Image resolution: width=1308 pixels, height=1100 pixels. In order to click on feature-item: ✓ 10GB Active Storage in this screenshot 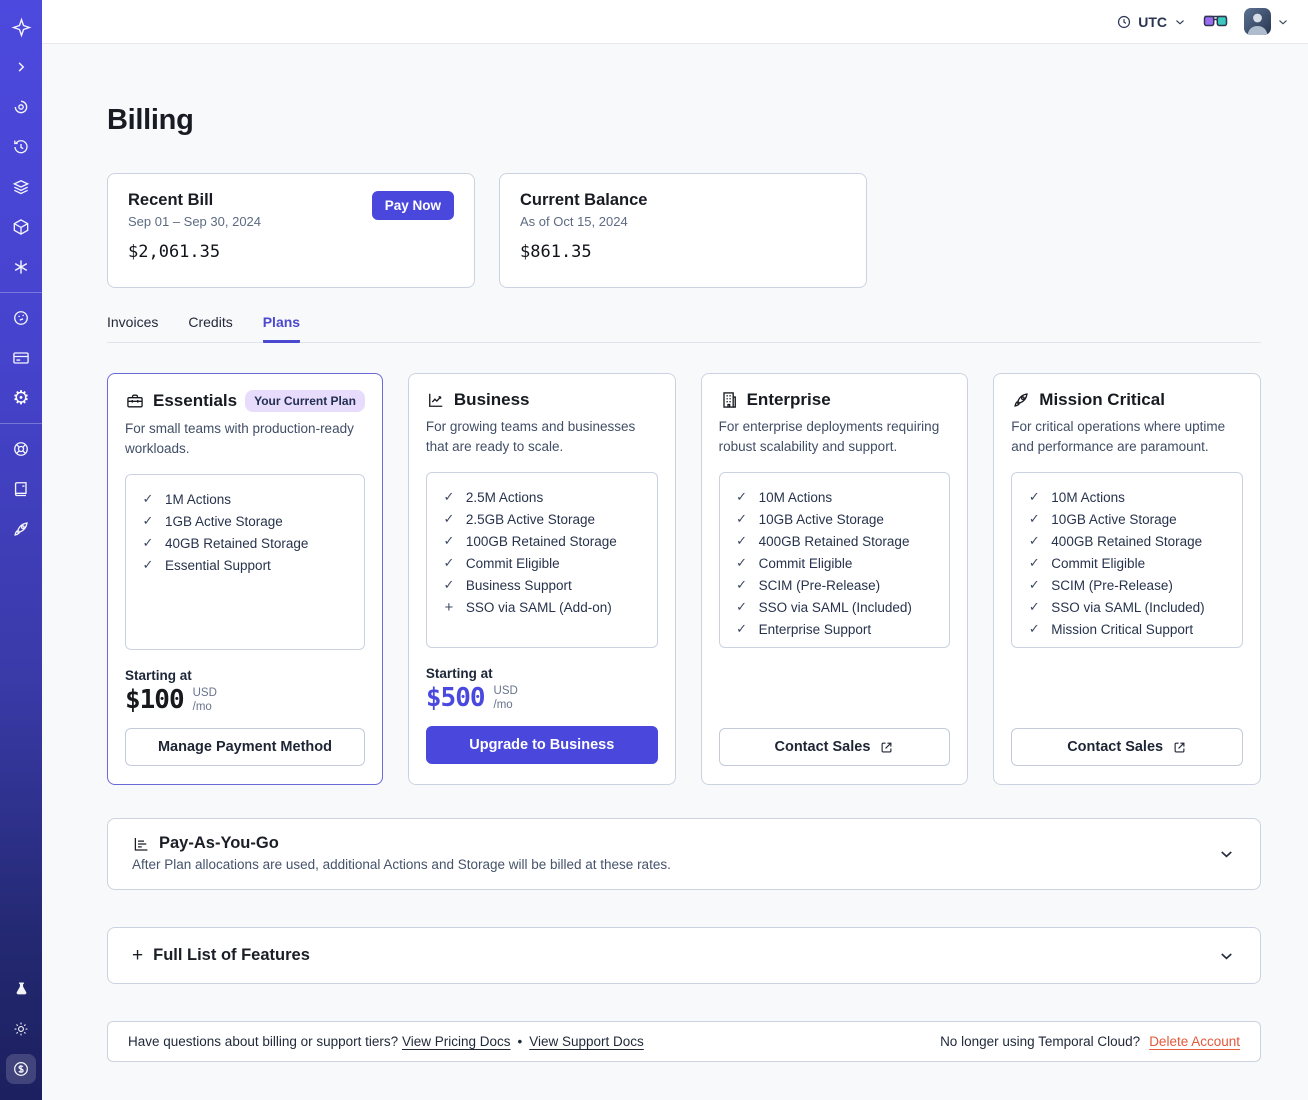, I will do `click(835, 519)`.